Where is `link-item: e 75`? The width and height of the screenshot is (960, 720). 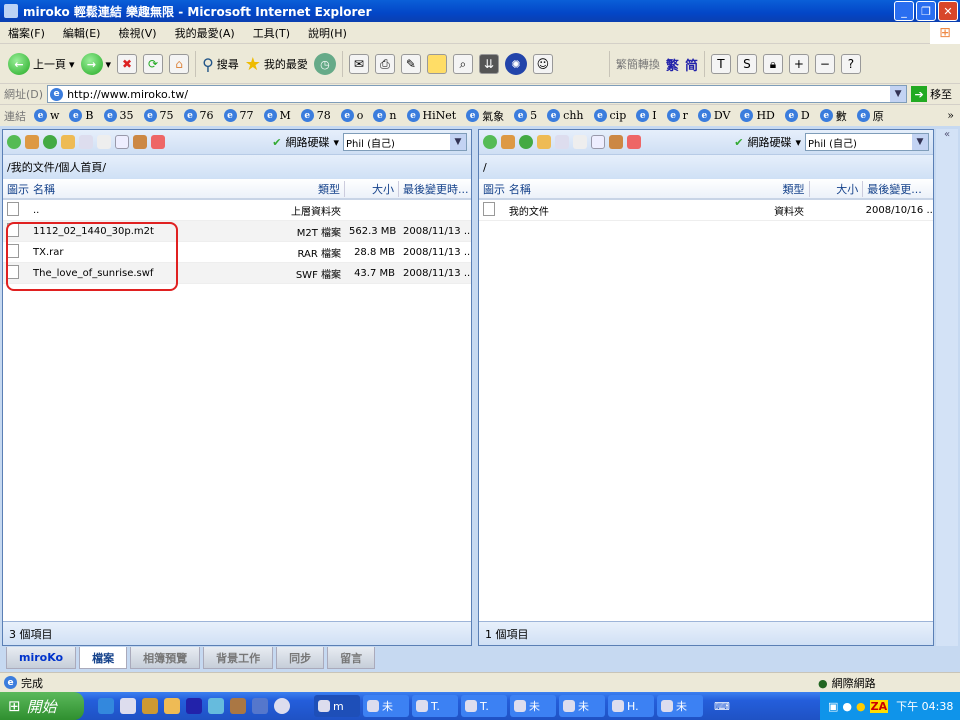 link-item: e 75 is located at coordinates (158, 116).